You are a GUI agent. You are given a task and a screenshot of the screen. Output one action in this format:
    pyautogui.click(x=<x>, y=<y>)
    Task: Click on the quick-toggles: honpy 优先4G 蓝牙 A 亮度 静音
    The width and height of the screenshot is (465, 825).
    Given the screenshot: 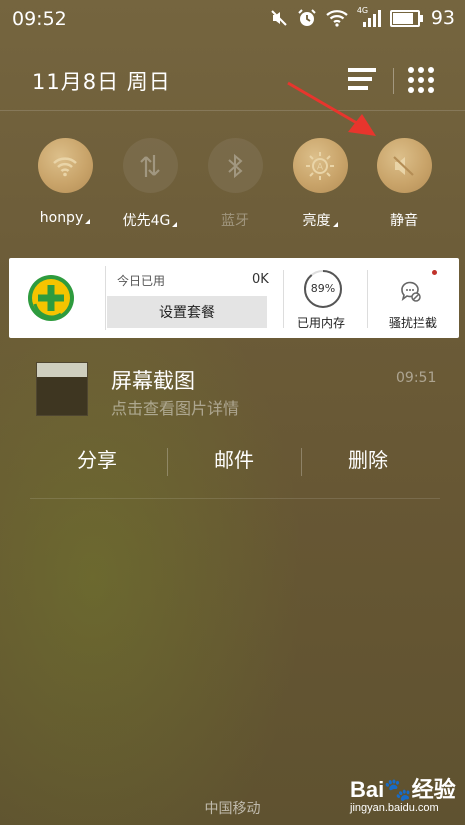 What is the action you would take?
    pyautogui.click(x=232, y=188)
    